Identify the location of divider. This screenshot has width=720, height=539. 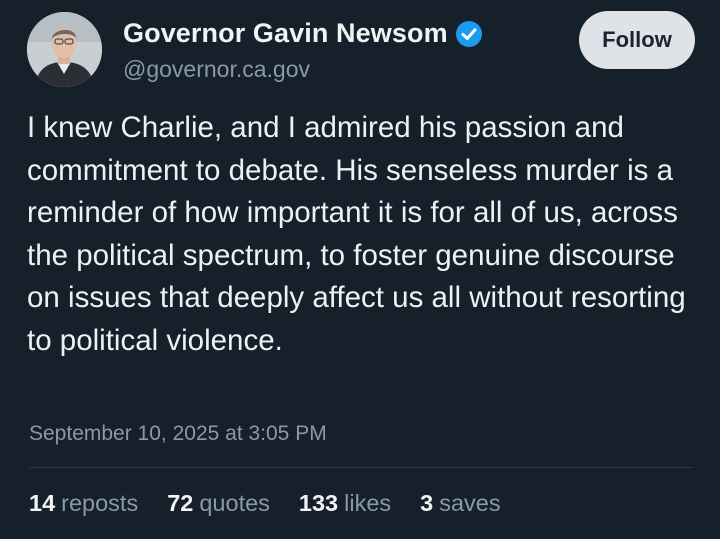
(360, 467).